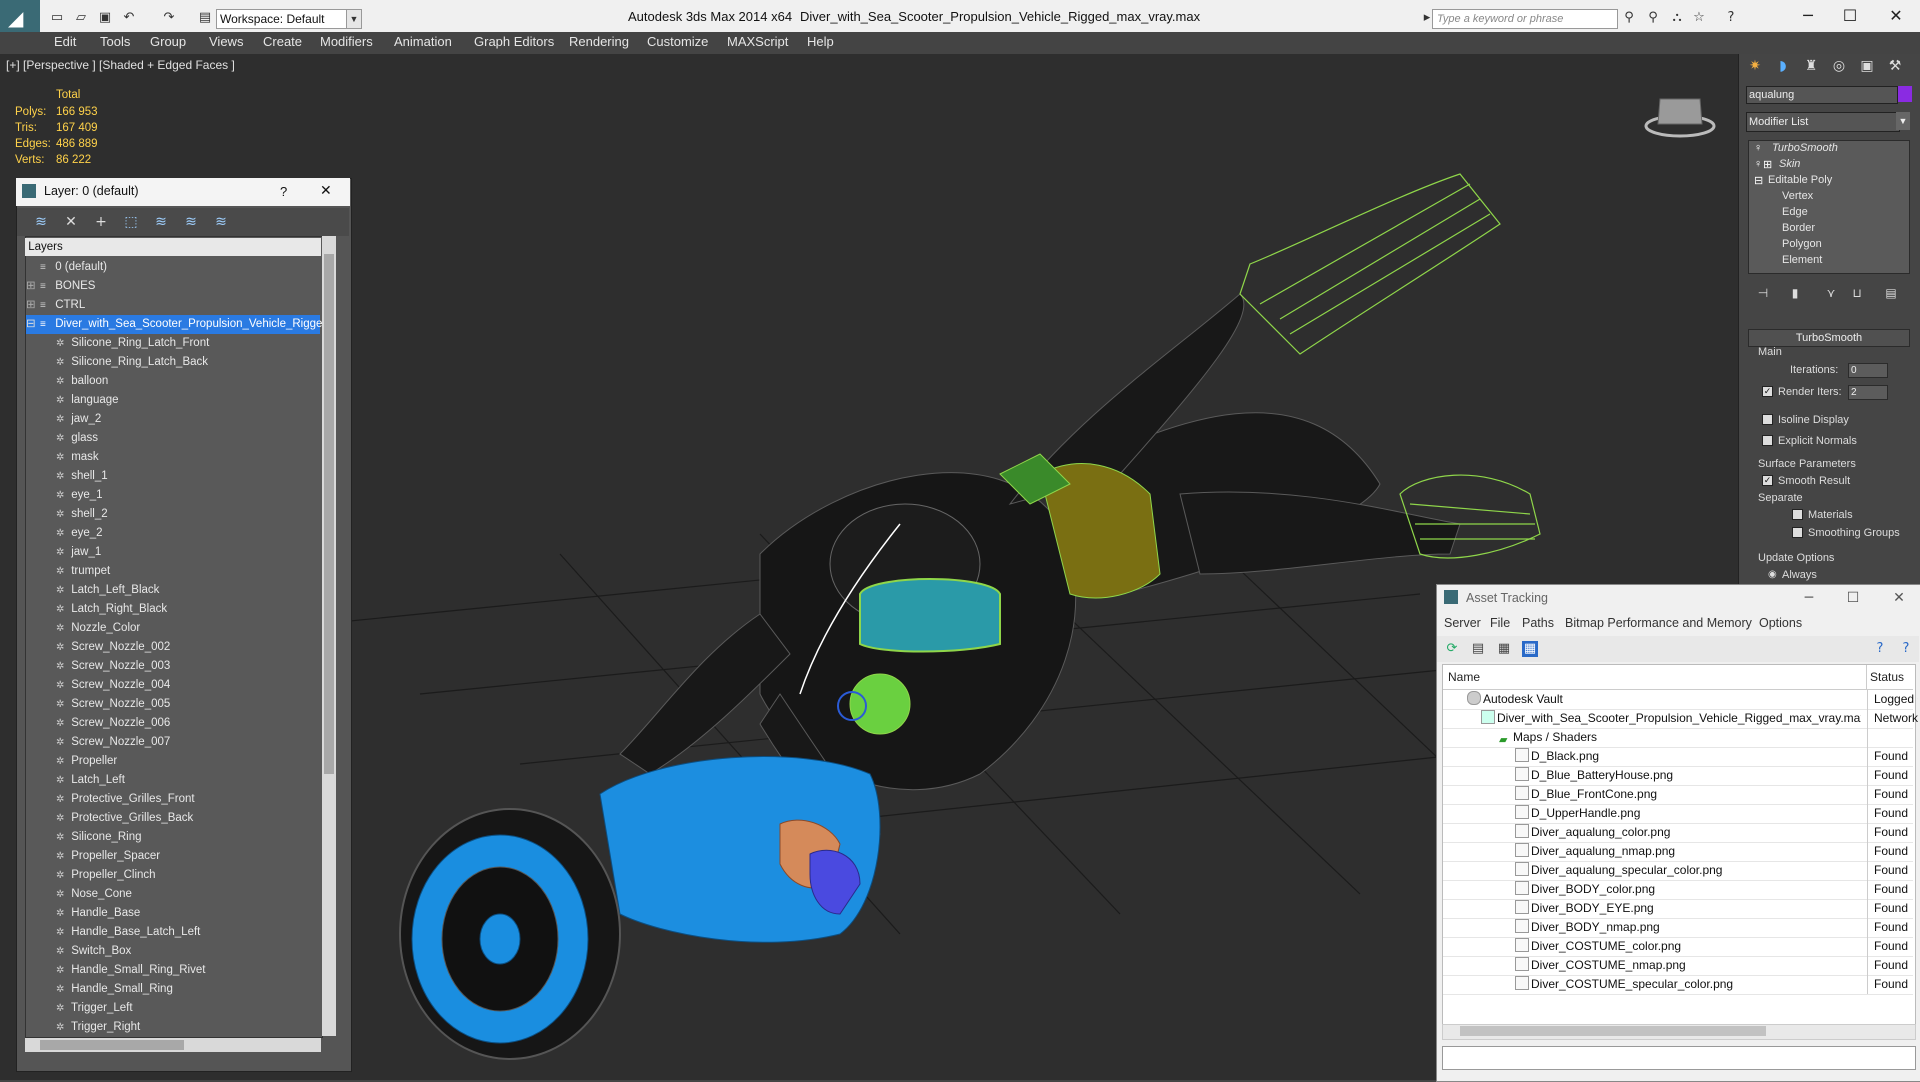  Describe the element at coordinates (423, 41) in the screenshot. I see `menu-animation: Animation` at that location.